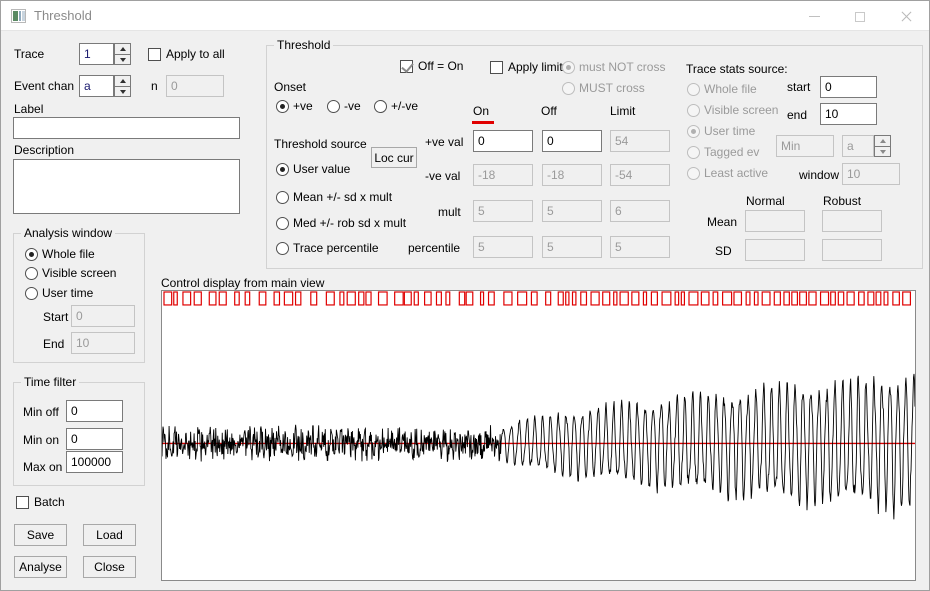 The image size is (930, 591). Describe the element at coordinates (572, 141) in the screenshot. I see `pve-val-off-input: 0` at that location.